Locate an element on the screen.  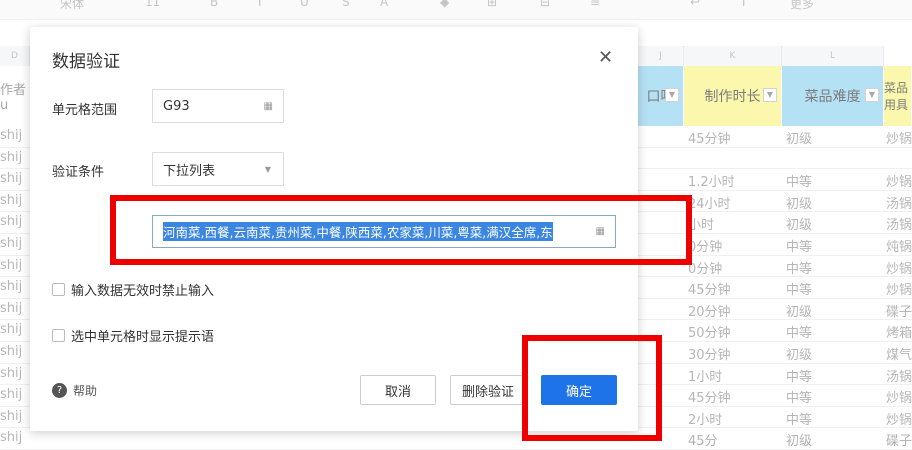
help-link: ? 帮助 is located at coordinates (74, 390).